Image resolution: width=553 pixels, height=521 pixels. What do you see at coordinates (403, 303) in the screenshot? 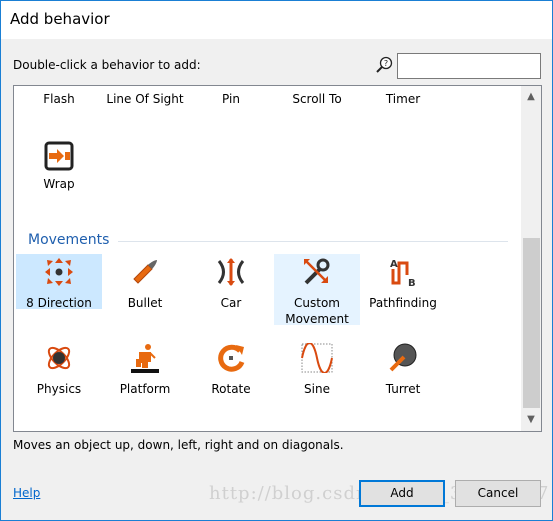
I see `behavior-label: Pathfinding` at bounding box center [403, 303].